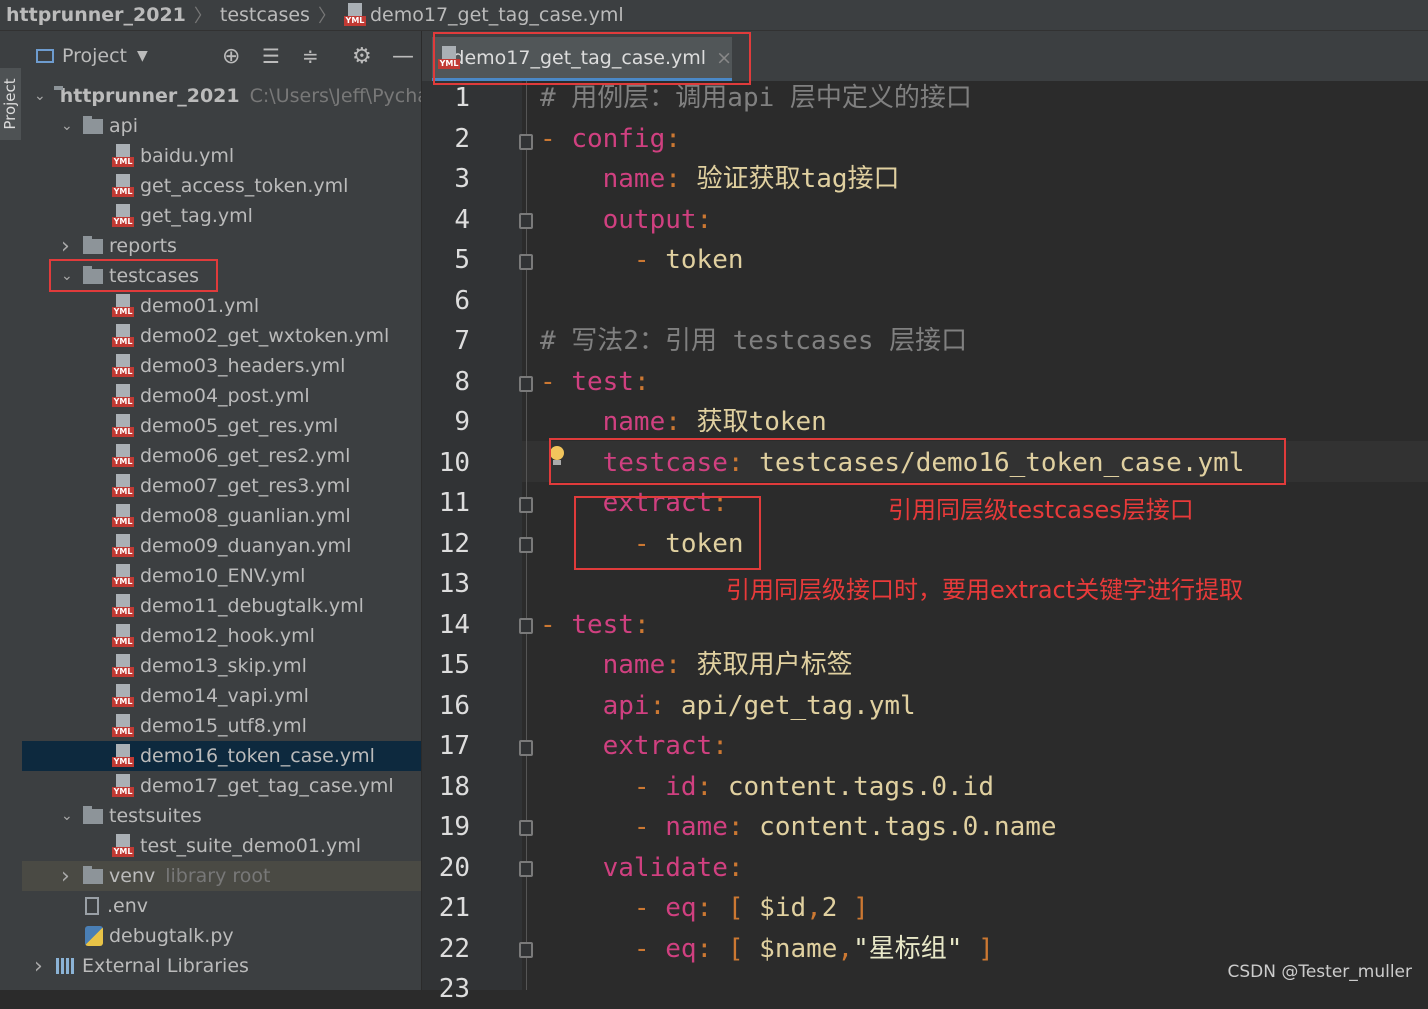  Describe the element at coordinates (221, 966) in the screenshot. I see `tree-item: › External Libraries` at that location.